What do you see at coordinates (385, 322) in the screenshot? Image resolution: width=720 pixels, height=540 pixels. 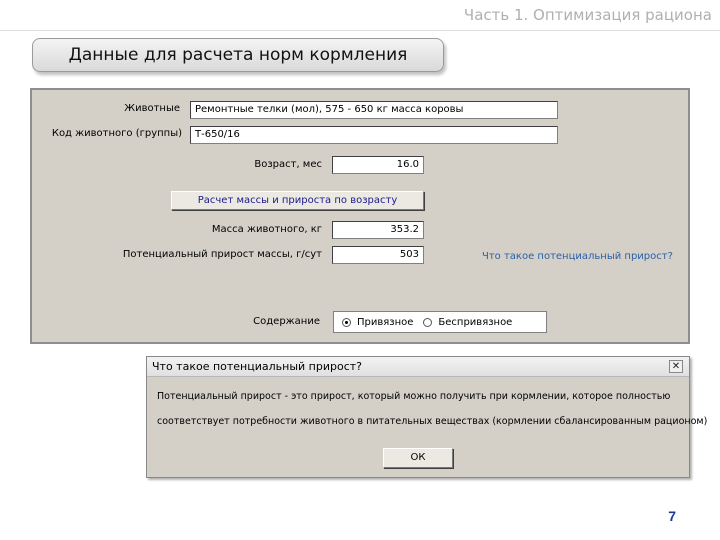 I see `housing-option-tied-label: Привязное` at bounding box center [385, 322].